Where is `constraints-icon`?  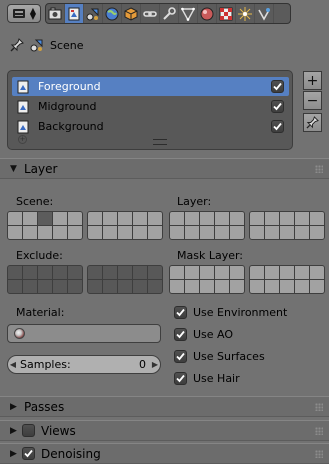 constraints-icon is located at coordinates (150, 13).